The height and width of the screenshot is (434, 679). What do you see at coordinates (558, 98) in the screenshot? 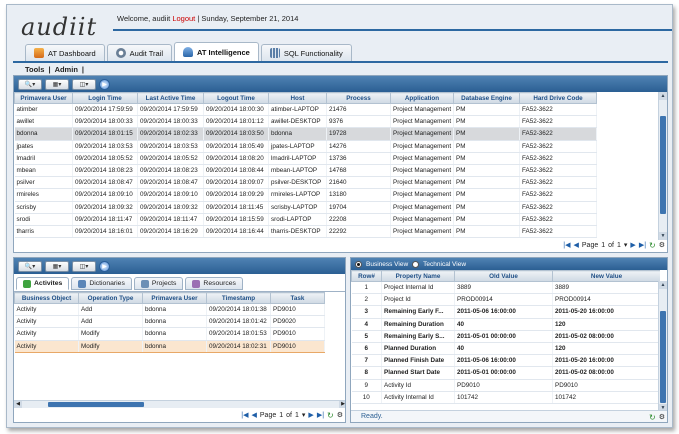
I see `column-header: Hard Drive Code` at bounding box center [558, 98].